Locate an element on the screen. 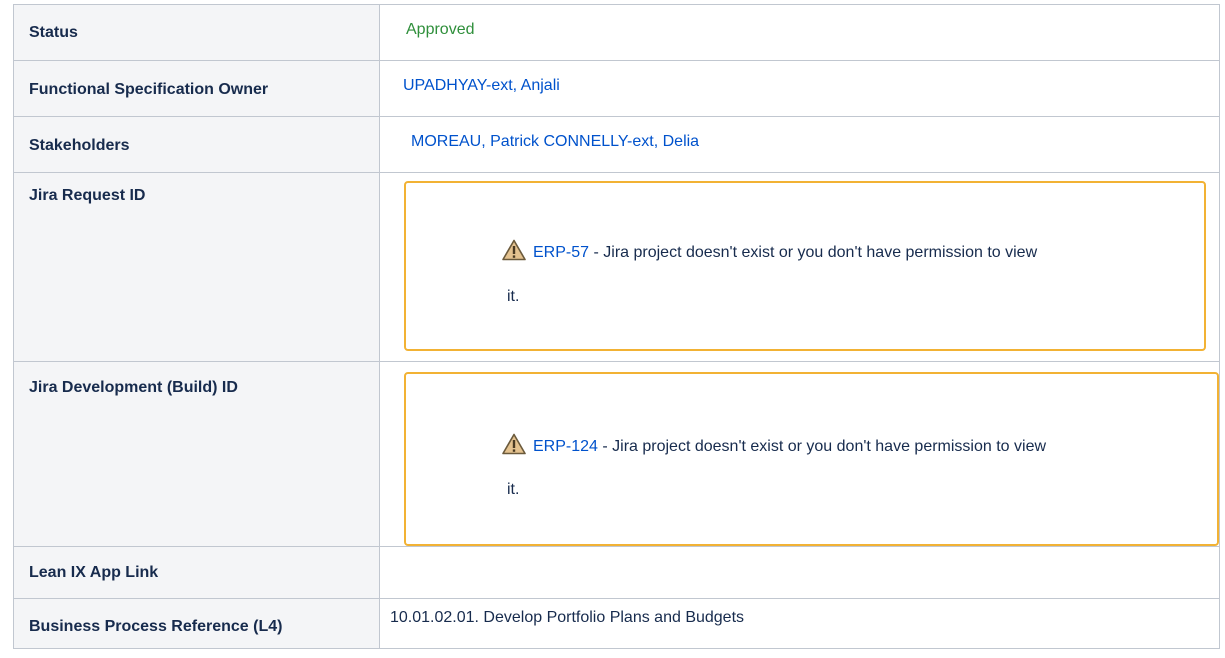 This screenshot has height=658, width=1225. owner-user-link: UPADHYAY-ext, Anjali is located at coordinates (811, 86).